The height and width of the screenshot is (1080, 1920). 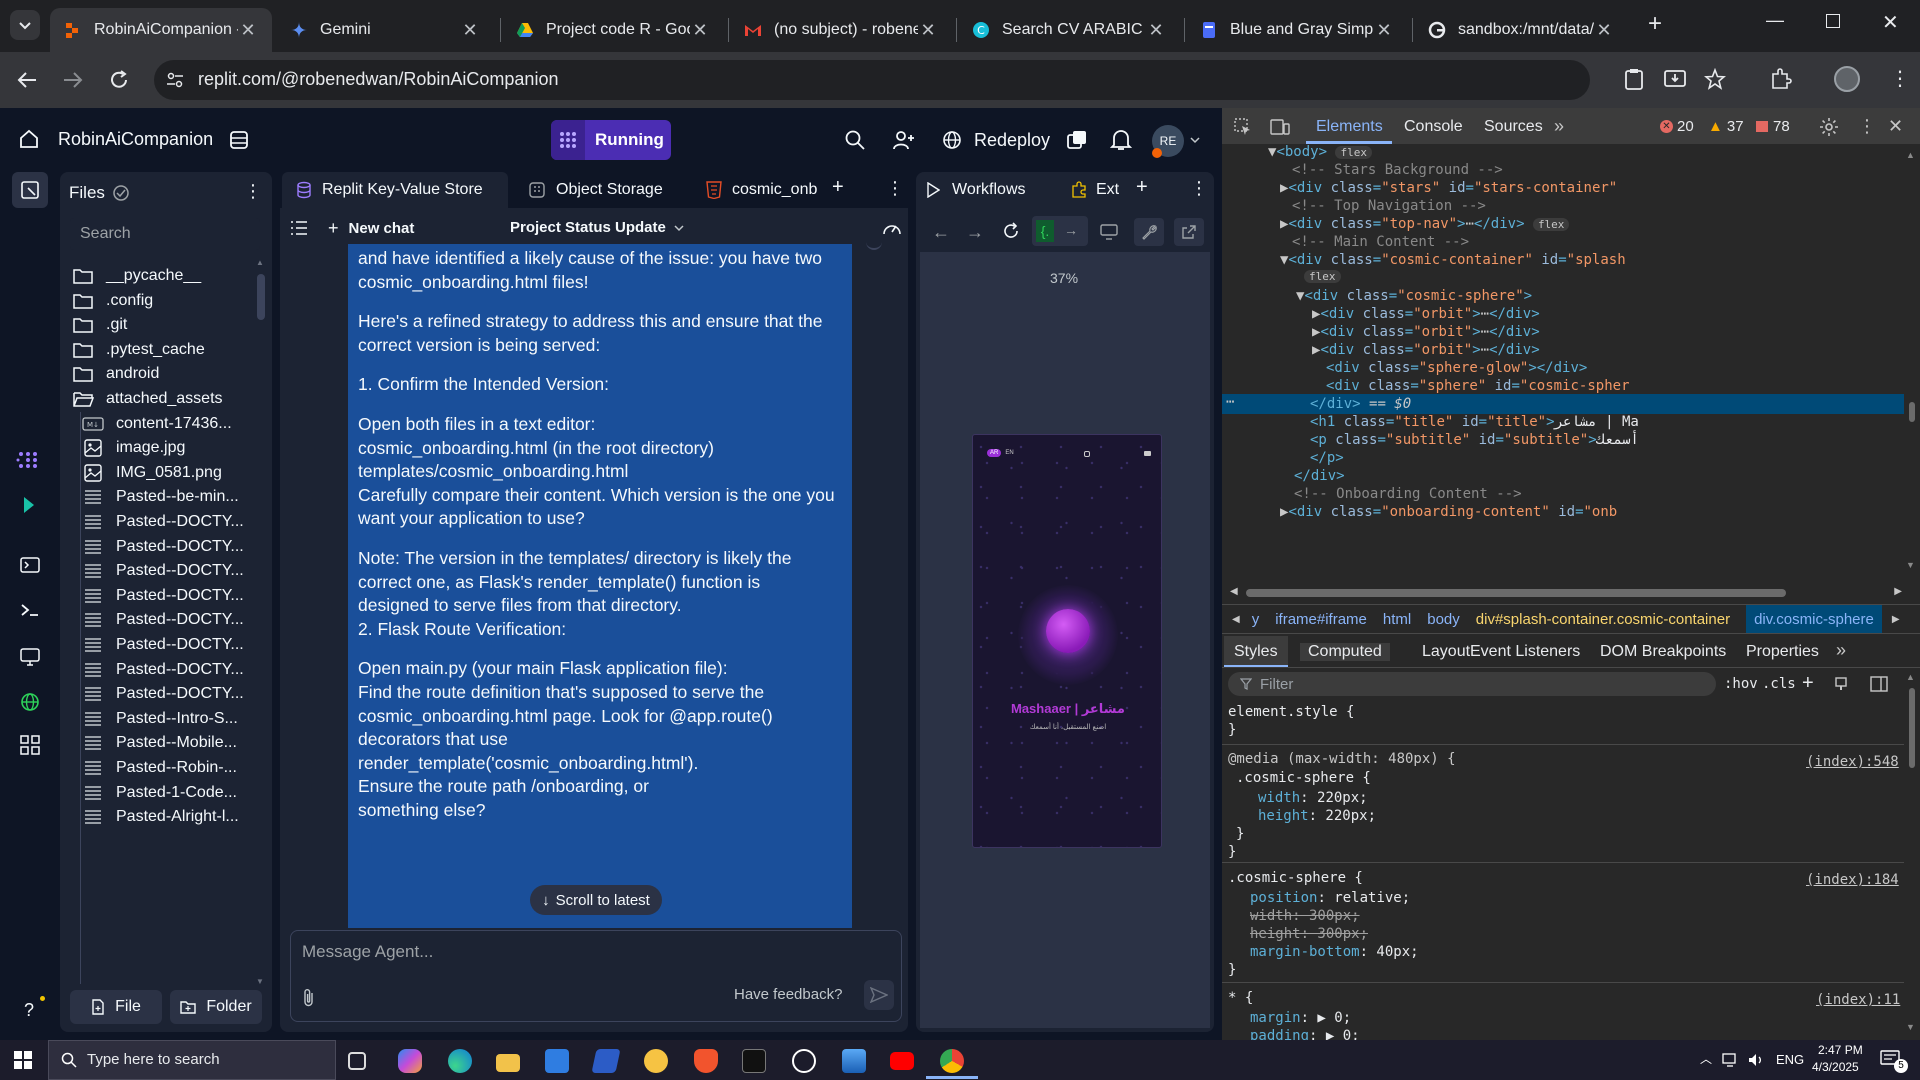 What do you see at coordinates (762, 190) in the screenshot?
I see `tab-cosmic-onboarding: cosmic_onb` at bounding box center [762, 190].